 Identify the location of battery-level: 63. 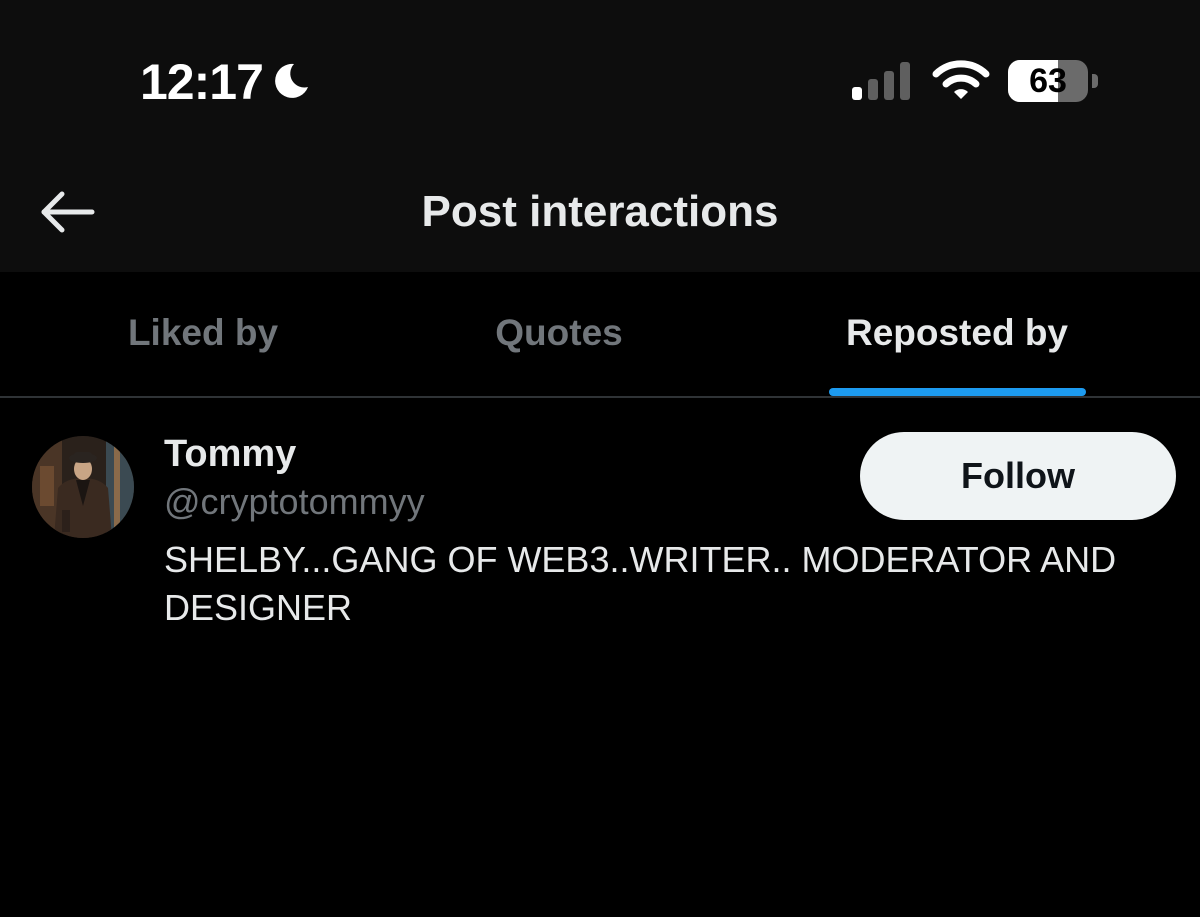
(1048, 81).